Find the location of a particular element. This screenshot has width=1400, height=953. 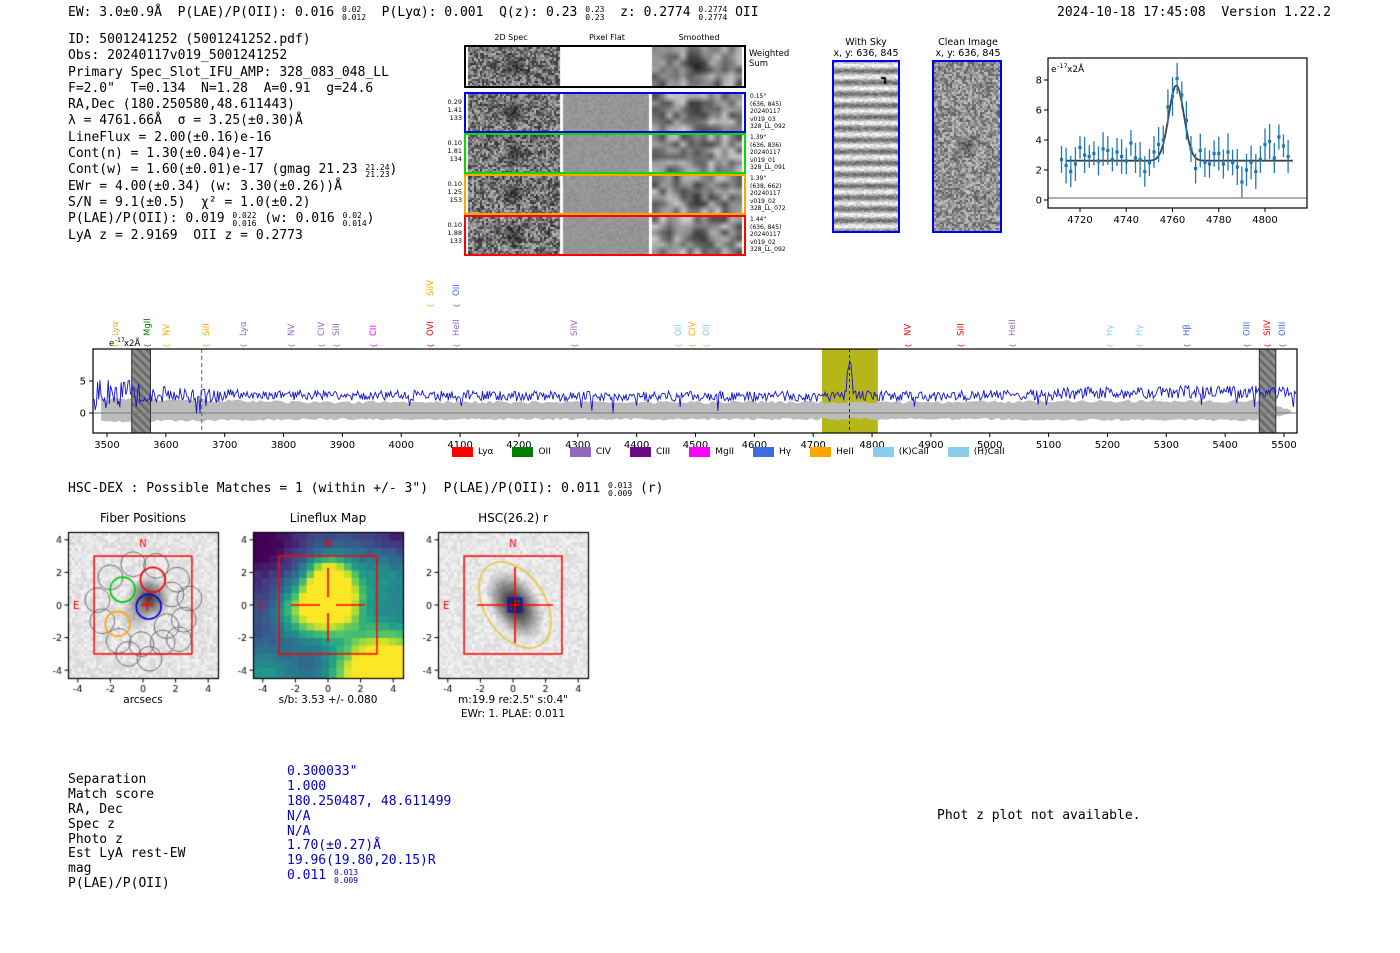

stacked-fraction: 0.02 0.014 is located at coordinates (354, 220).